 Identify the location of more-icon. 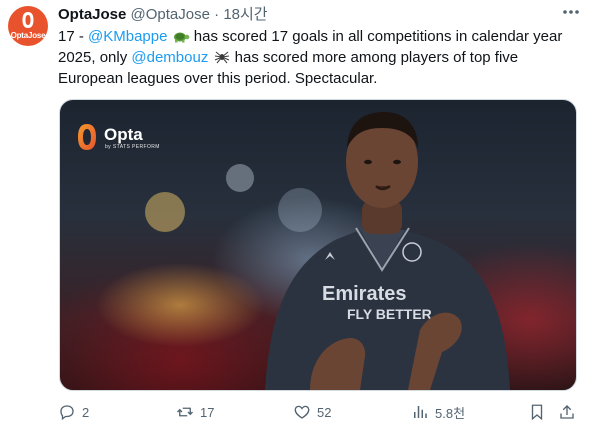
(571, 12).